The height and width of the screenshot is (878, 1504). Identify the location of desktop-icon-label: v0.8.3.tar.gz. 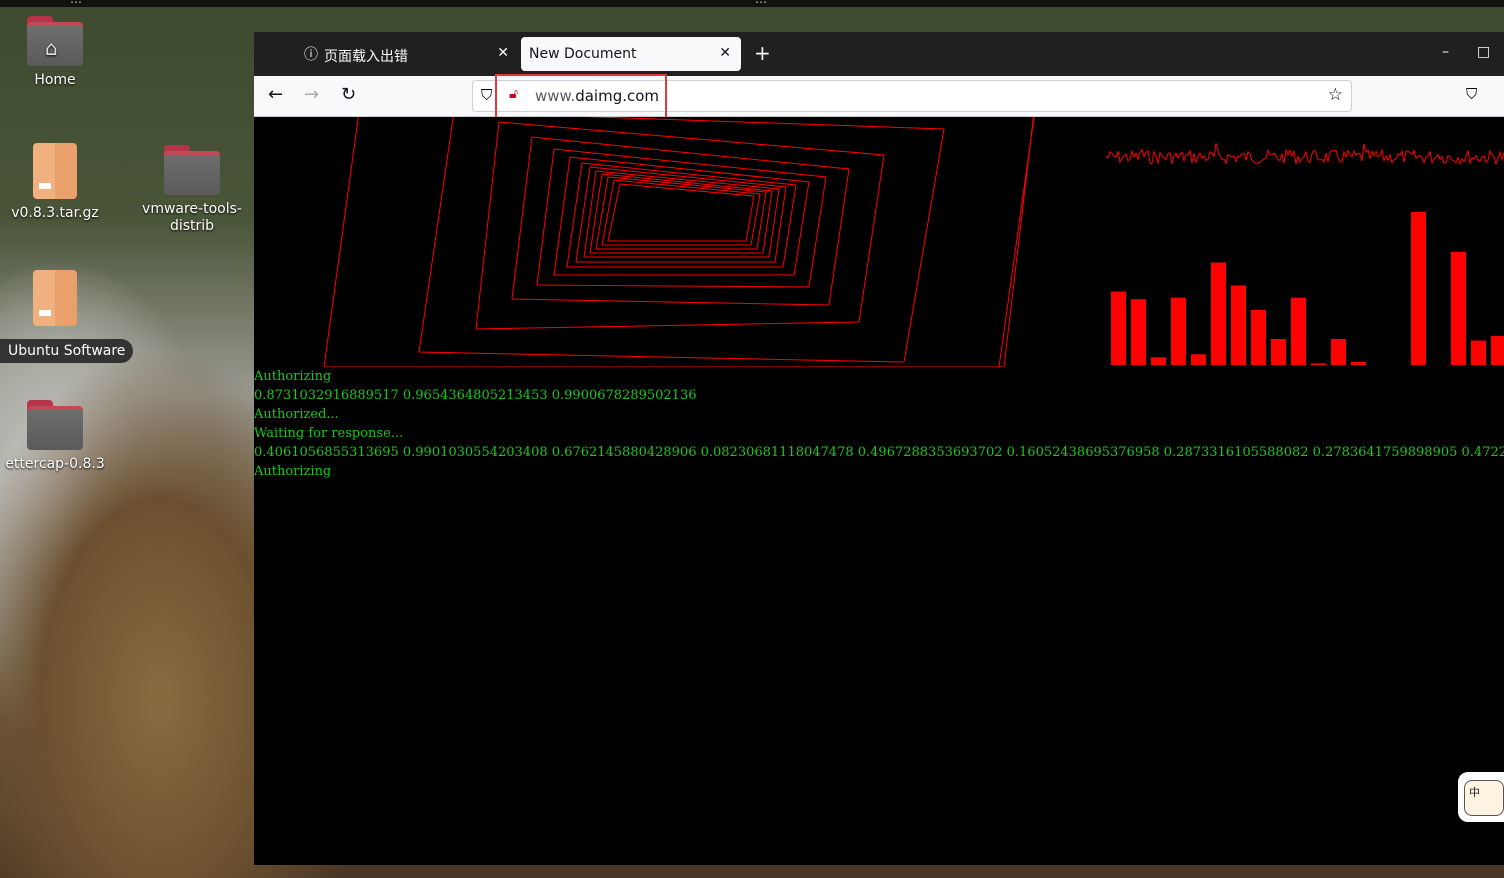
(55, 213).